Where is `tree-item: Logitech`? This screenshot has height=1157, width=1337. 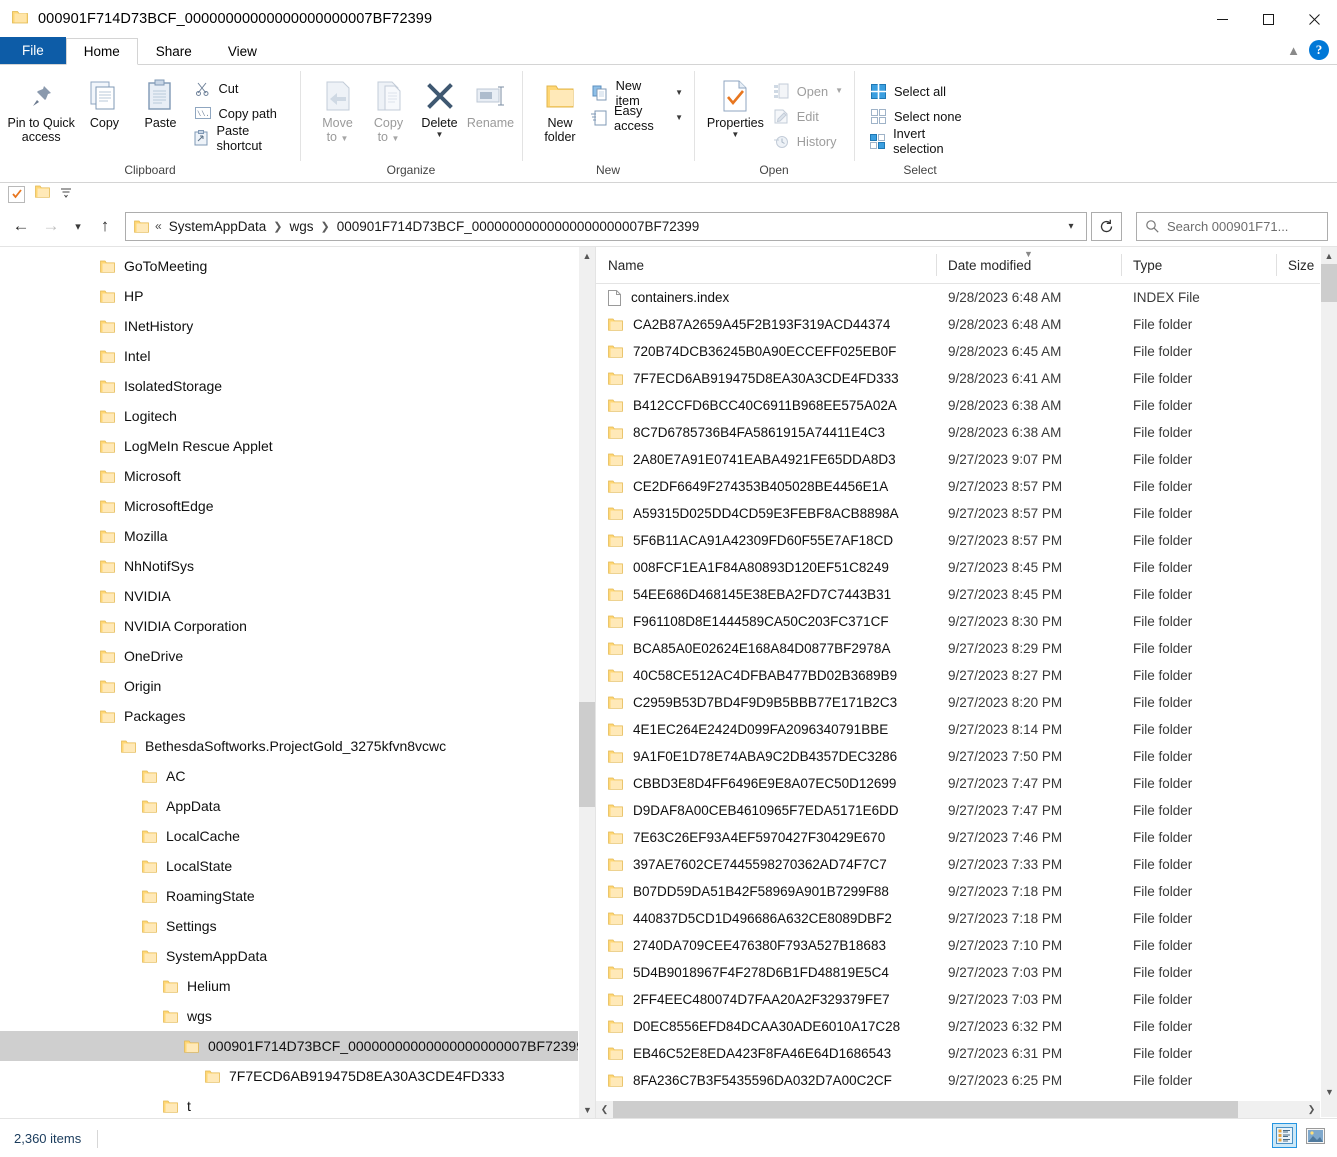
tree-item: Logitech is located at coordinates (297, 416).